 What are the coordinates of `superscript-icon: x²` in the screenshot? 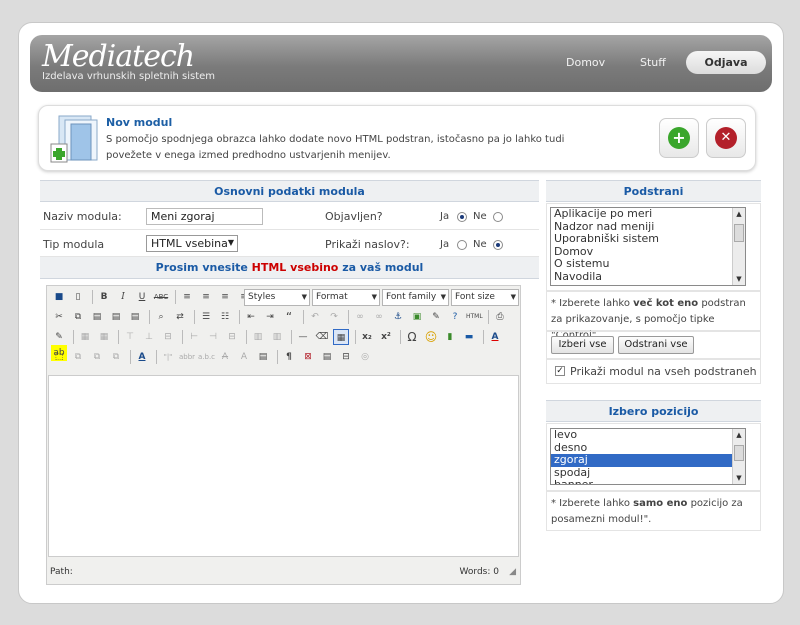 It's located at (386, 337).